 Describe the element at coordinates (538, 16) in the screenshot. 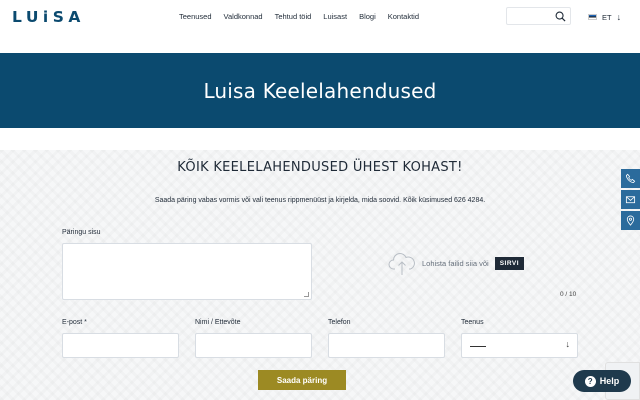

I see `search-input` at that location.